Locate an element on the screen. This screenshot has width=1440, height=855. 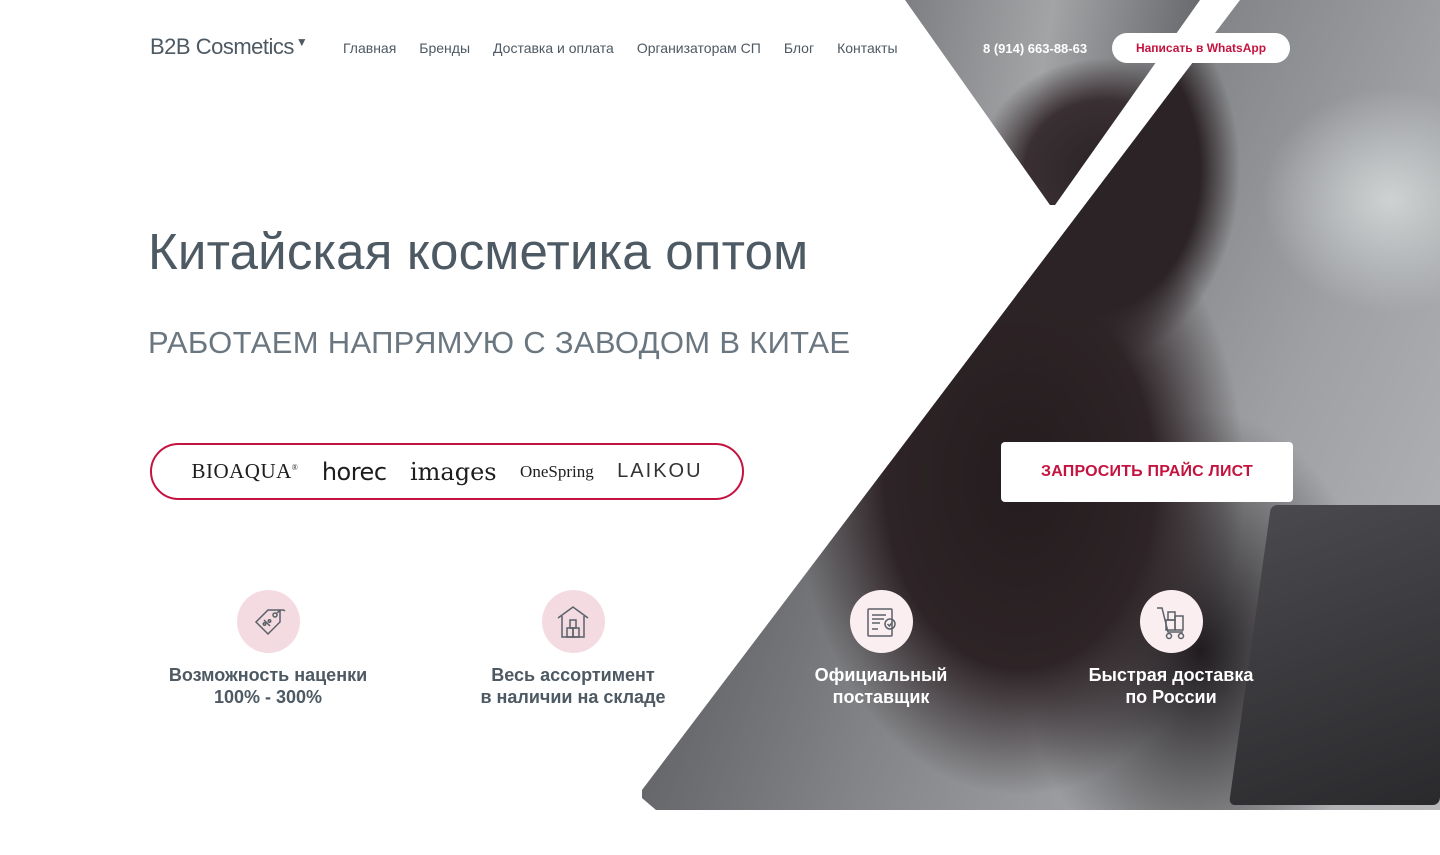
feature-delivery: Быстрая доставка по России is located at coordinates (1171, 649).